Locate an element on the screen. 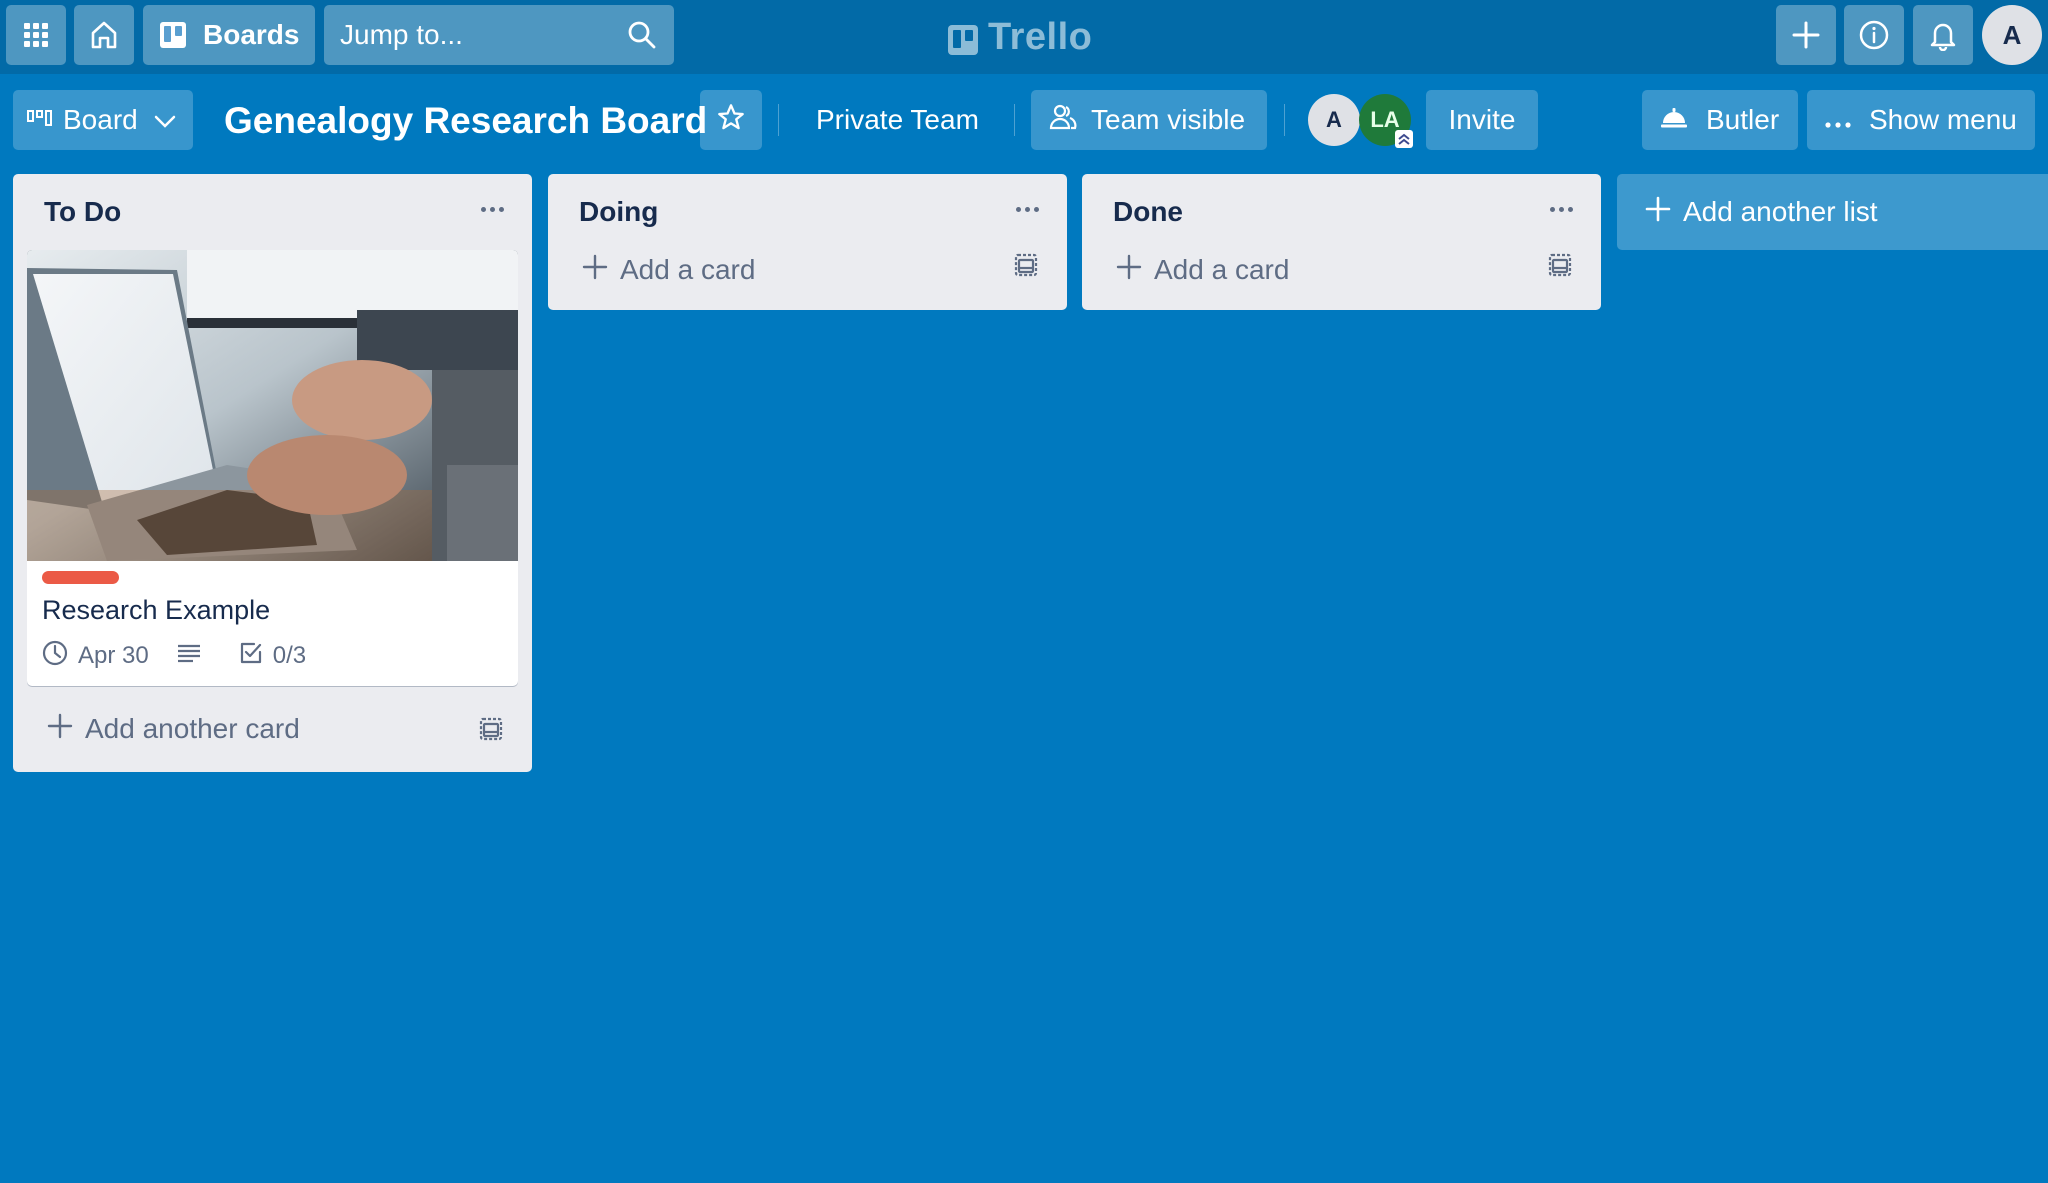 The image size is (2048, 1183). checklist-count: 0/3 is located at coordinates (289, 655).